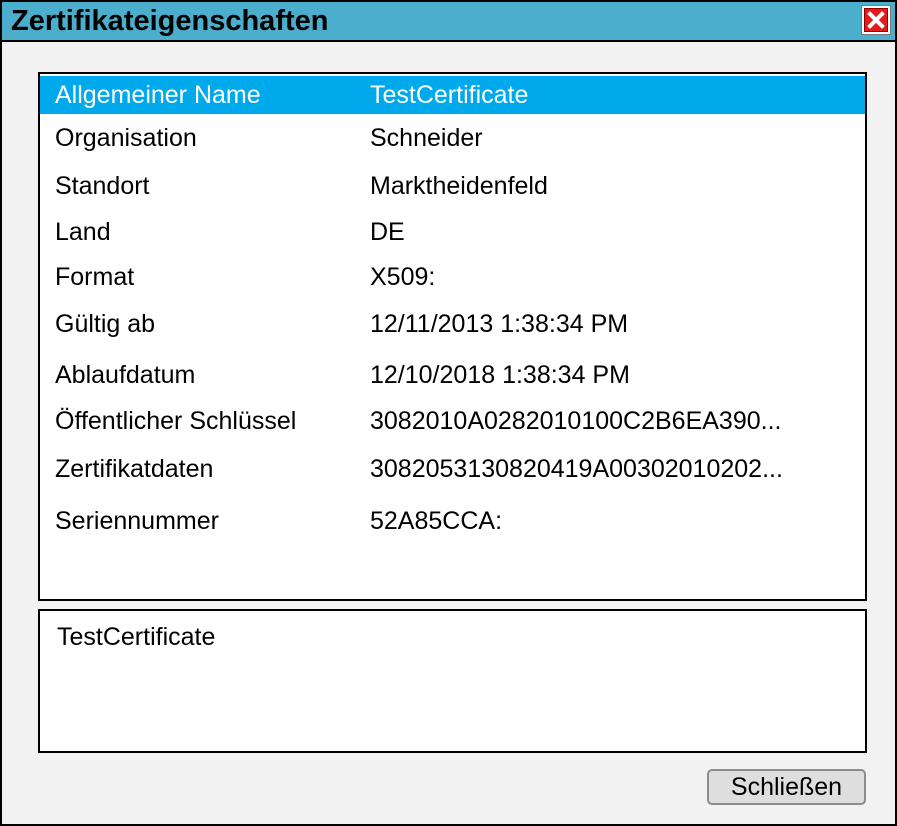  I want to click on property-label: Land, so click(83, 232).